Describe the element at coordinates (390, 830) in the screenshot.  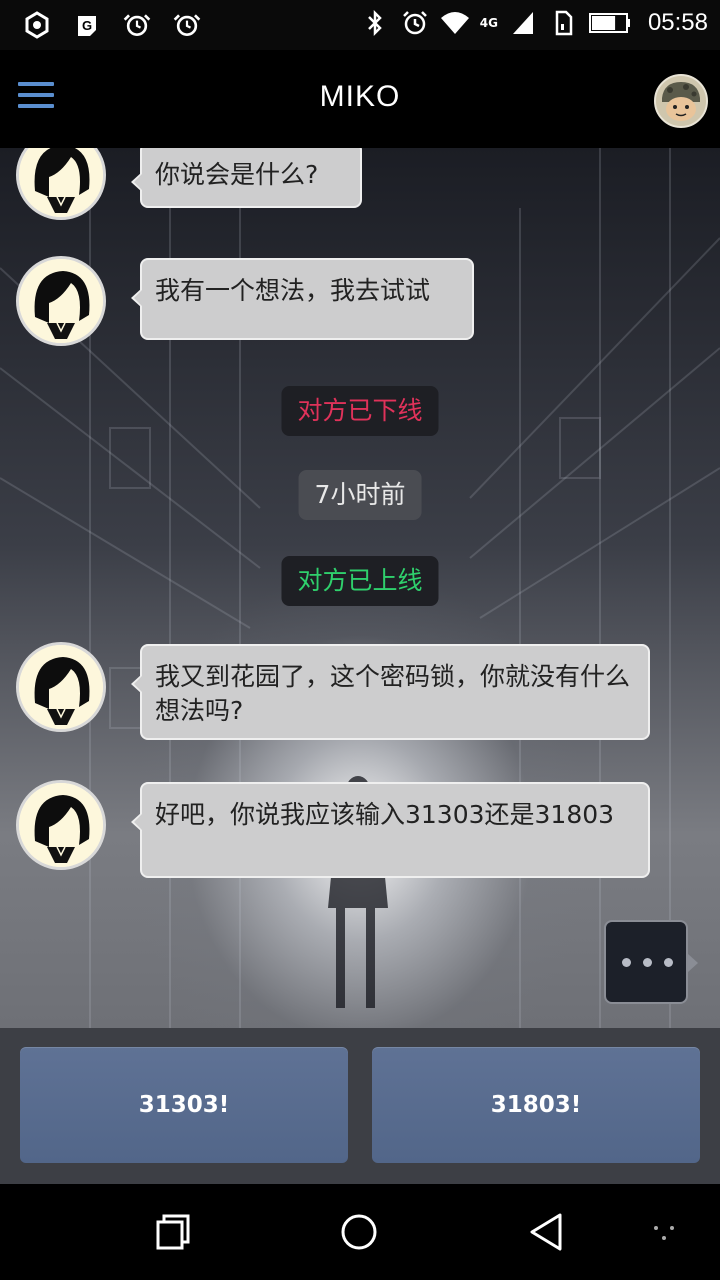
I see `message-bubble: 好吧，你说我应该输入31303还是31803` at that location.